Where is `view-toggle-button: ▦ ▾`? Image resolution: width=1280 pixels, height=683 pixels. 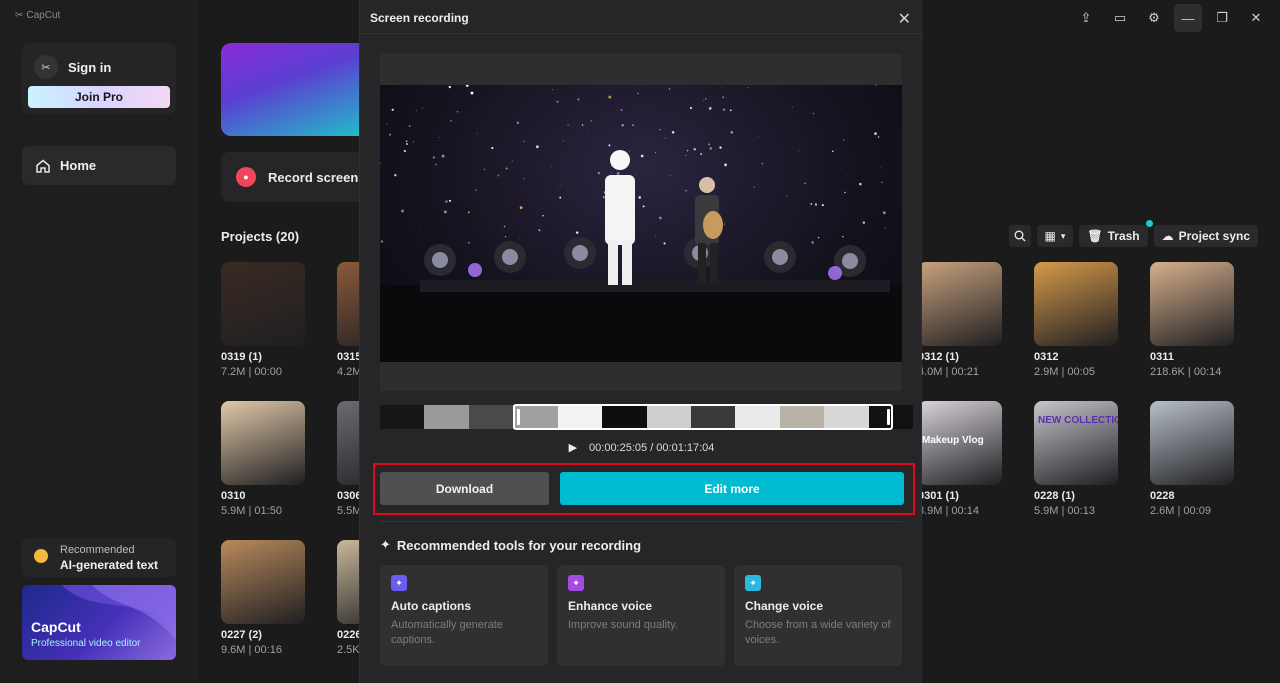
view-toggle-button: ▦ ▾ is located at coordinates (1055, 236).